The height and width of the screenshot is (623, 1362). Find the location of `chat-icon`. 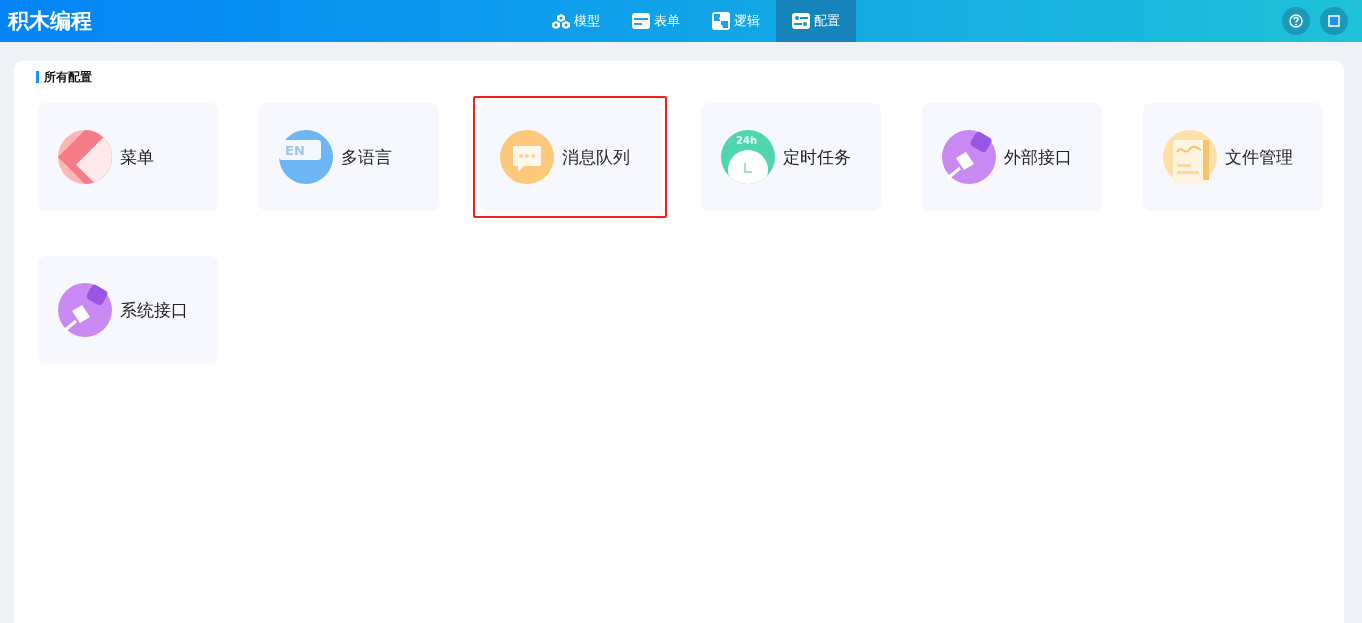

chat-icon is located at coordinates (527, 157).